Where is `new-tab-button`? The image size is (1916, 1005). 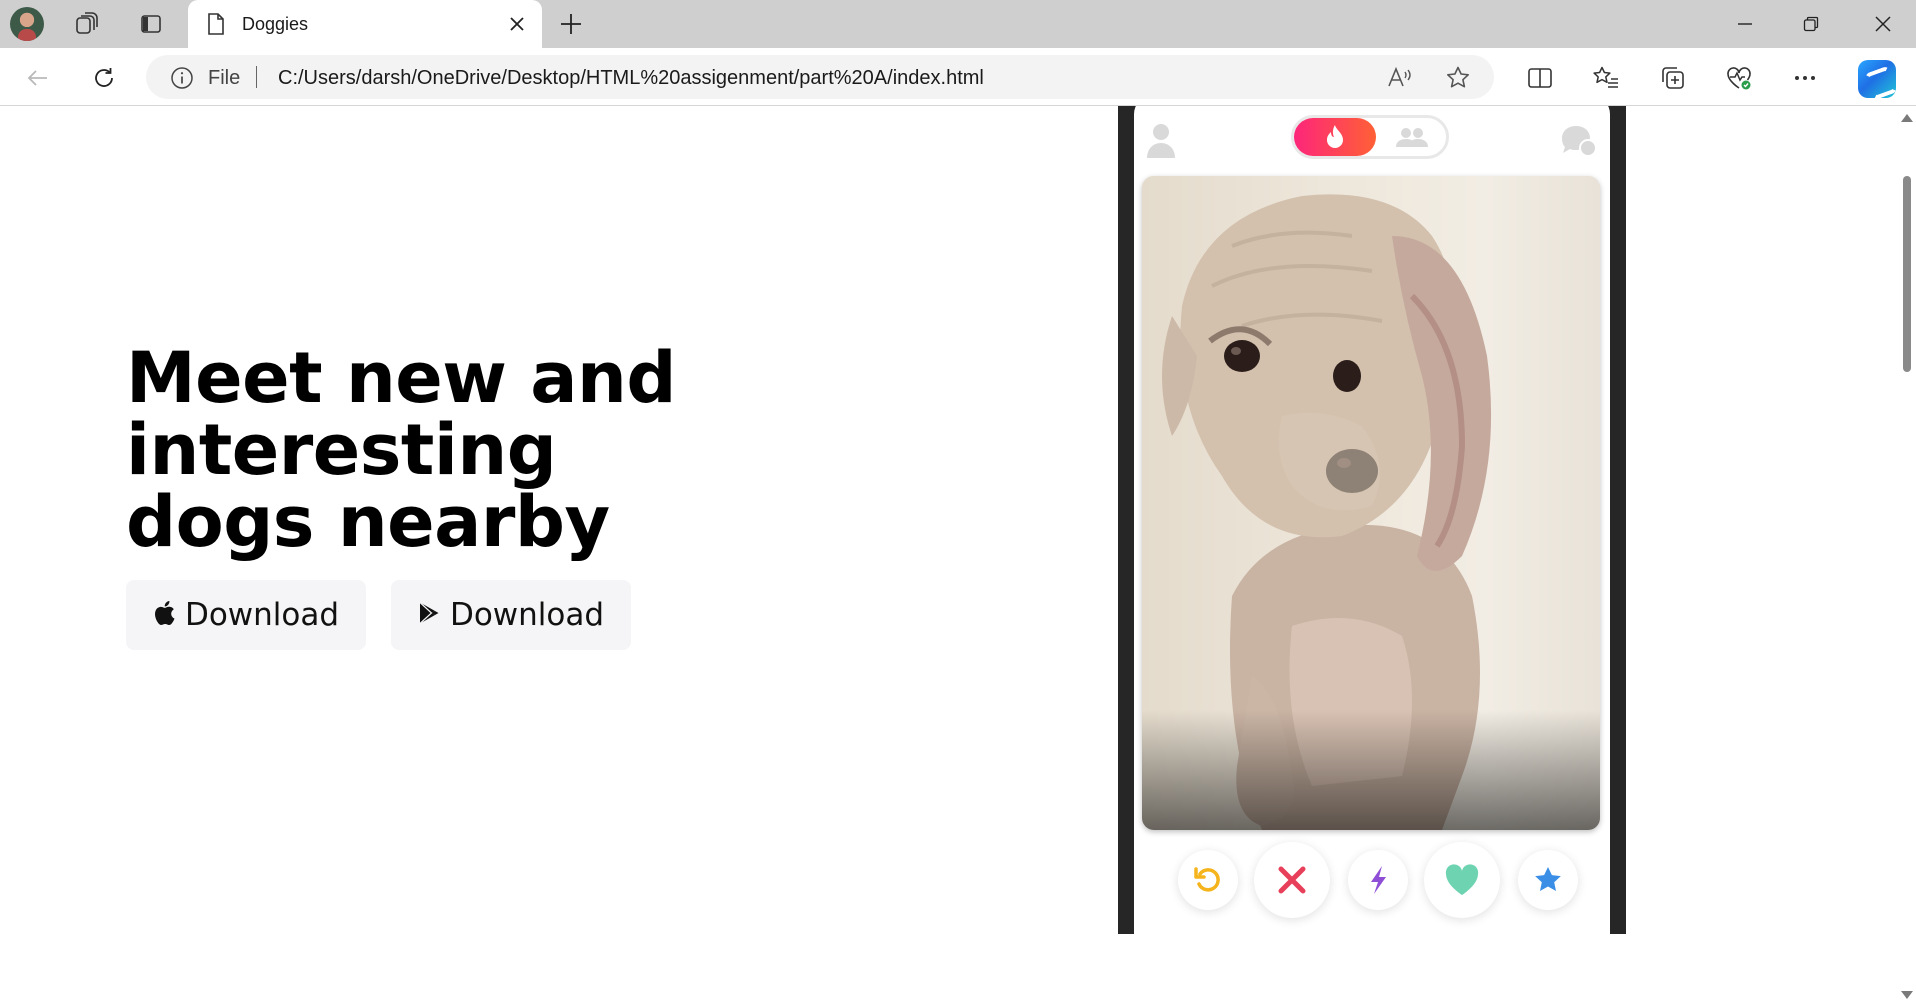 new-tab-button is located at coordinates (571, 24).